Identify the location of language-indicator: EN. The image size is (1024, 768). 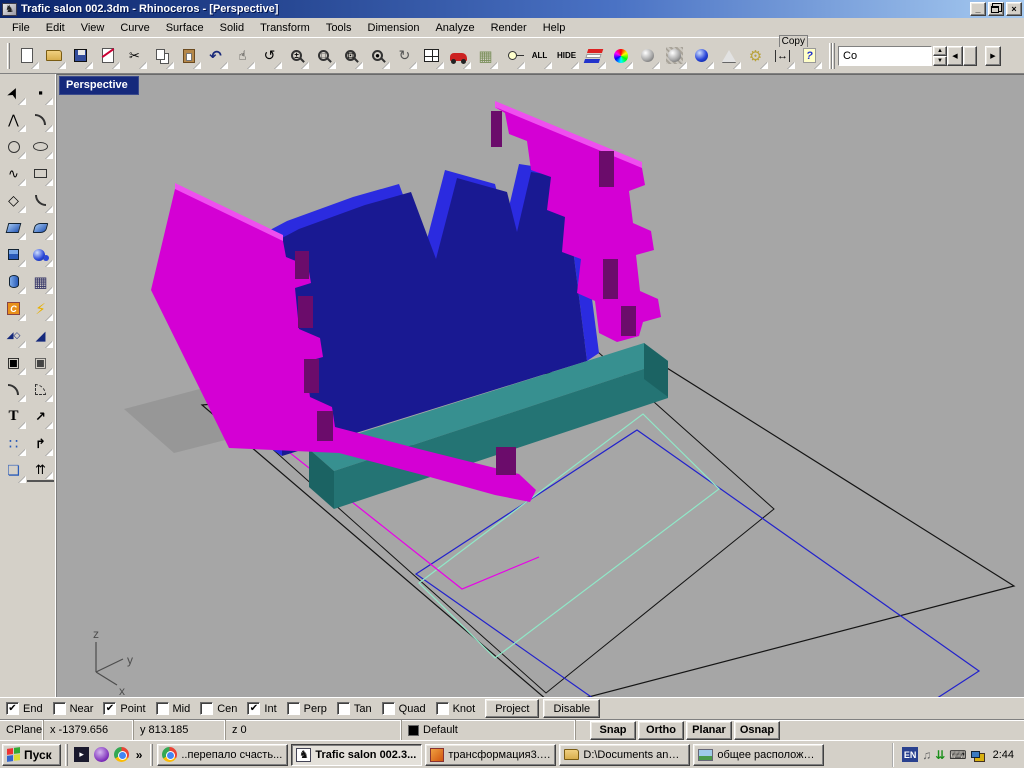
(910, 754).